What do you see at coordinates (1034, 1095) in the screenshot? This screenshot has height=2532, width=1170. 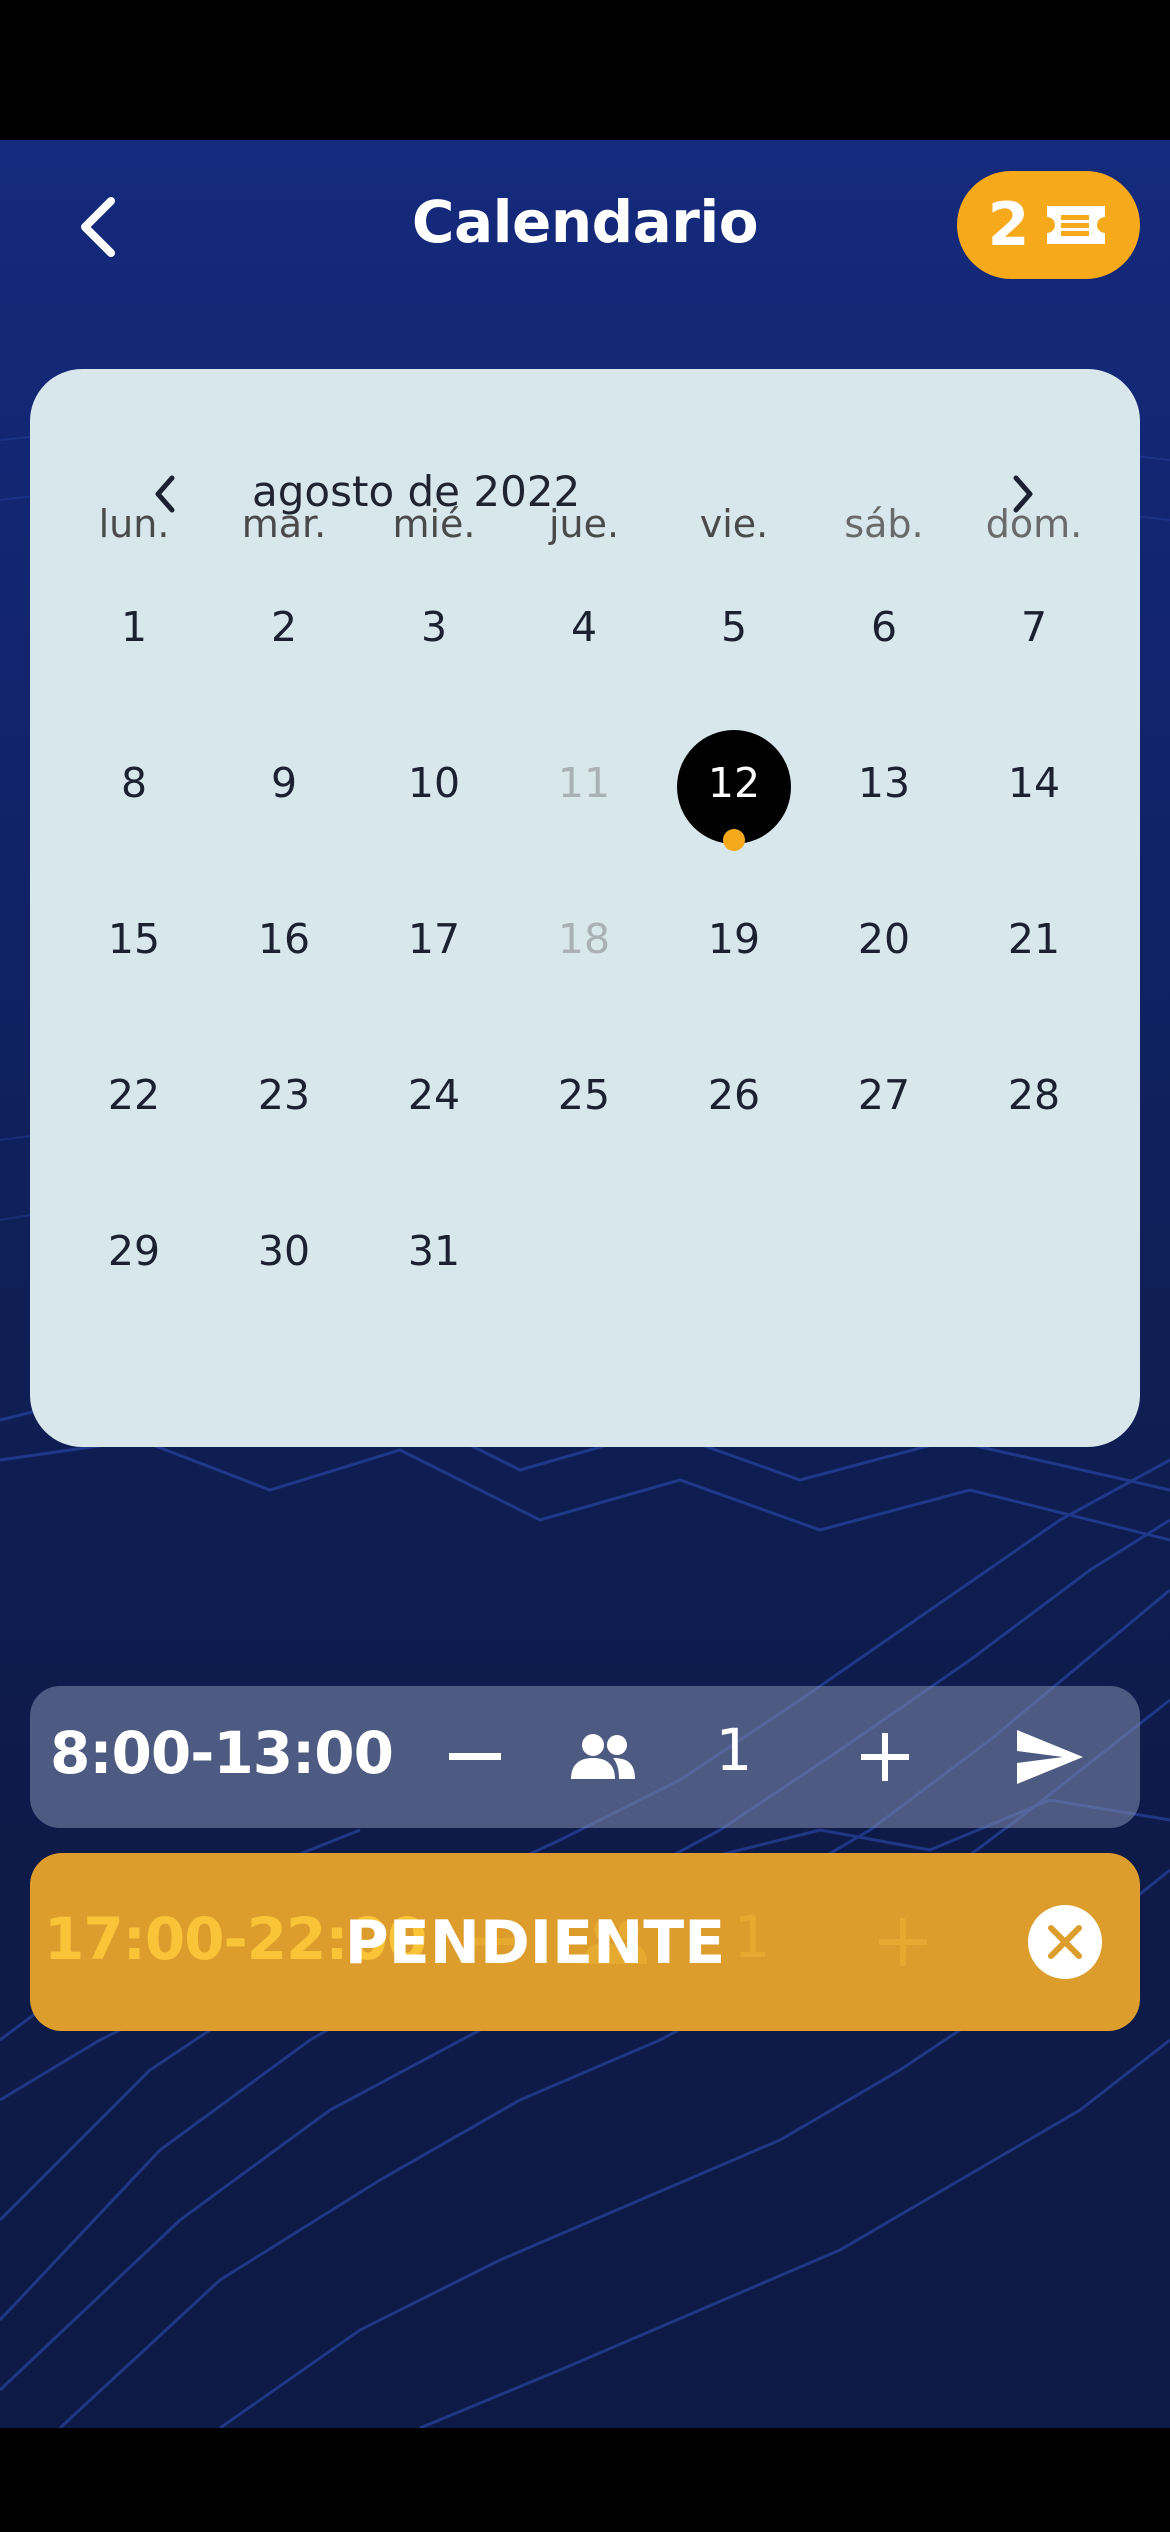 I see `calendar-day: 28` at bounding box center [1034, 1095].